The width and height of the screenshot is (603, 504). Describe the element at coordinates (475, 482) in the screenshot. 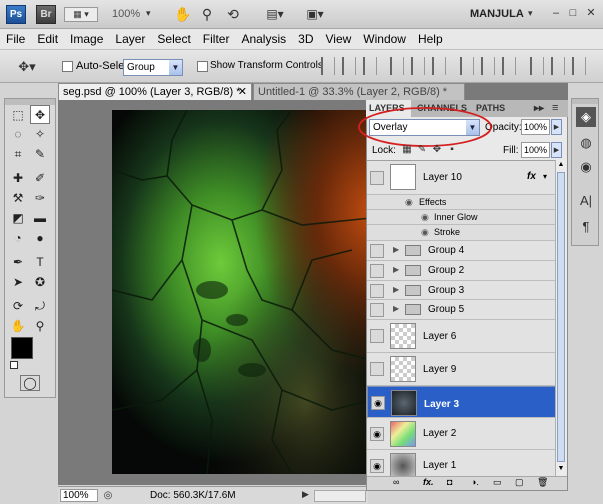

I see `adjustment-layer-icon: ◑.` at that location.